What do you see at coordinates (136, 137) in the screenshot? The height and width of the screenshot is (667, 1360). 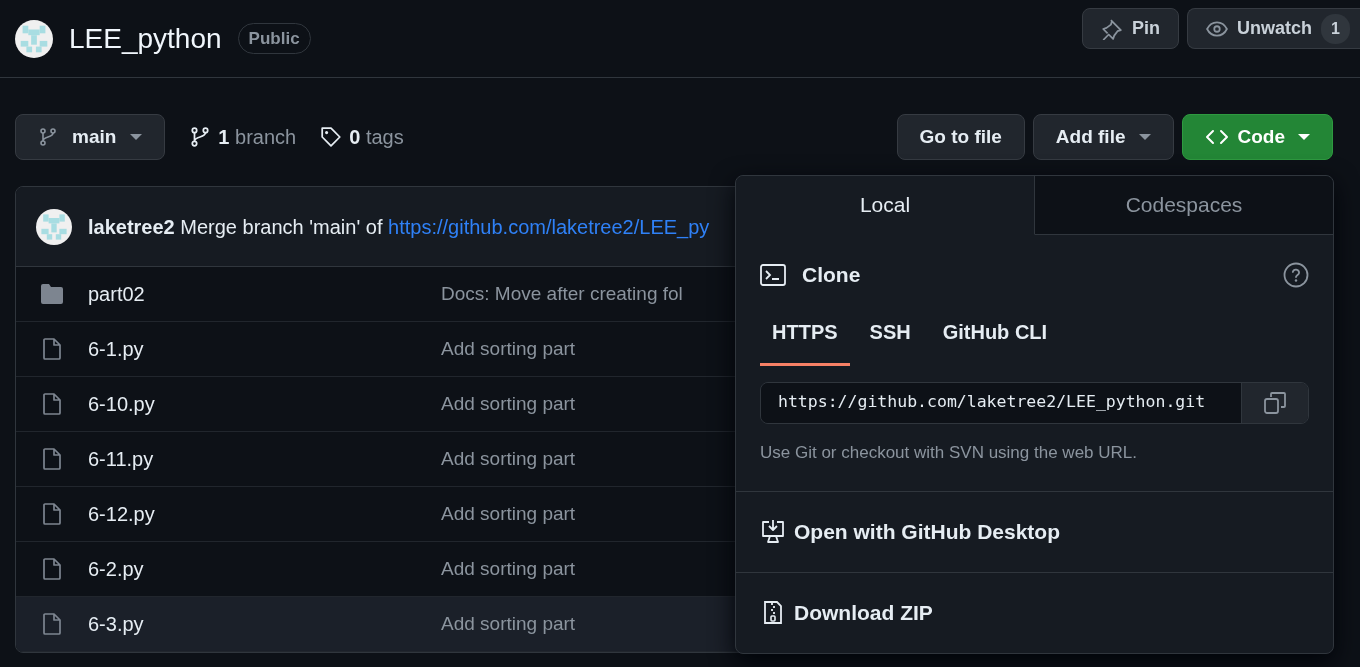 I see `caret-icon` at bounding box center [136, 137].